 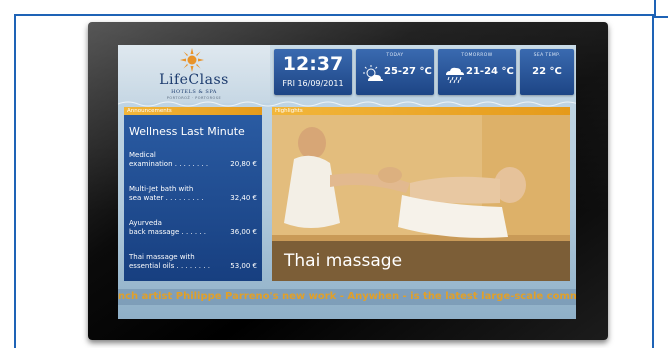 I want to click on item-name-line2: essential oils, so click(x=152, y=266).